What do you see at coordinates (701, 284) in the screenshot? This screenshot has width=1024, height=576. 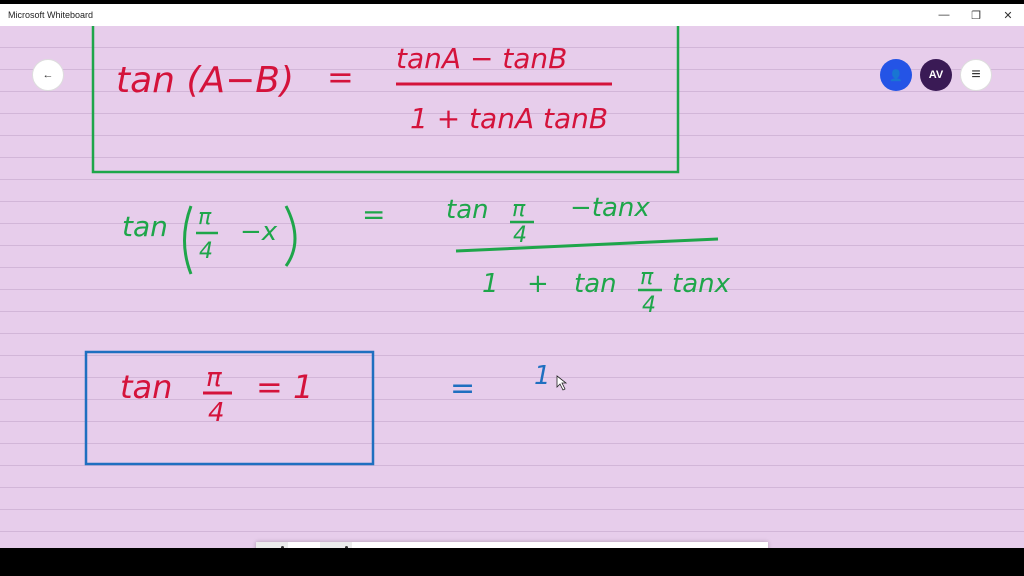 I see `ink-den-tanx: tanx` at bounding box center [701, 284].